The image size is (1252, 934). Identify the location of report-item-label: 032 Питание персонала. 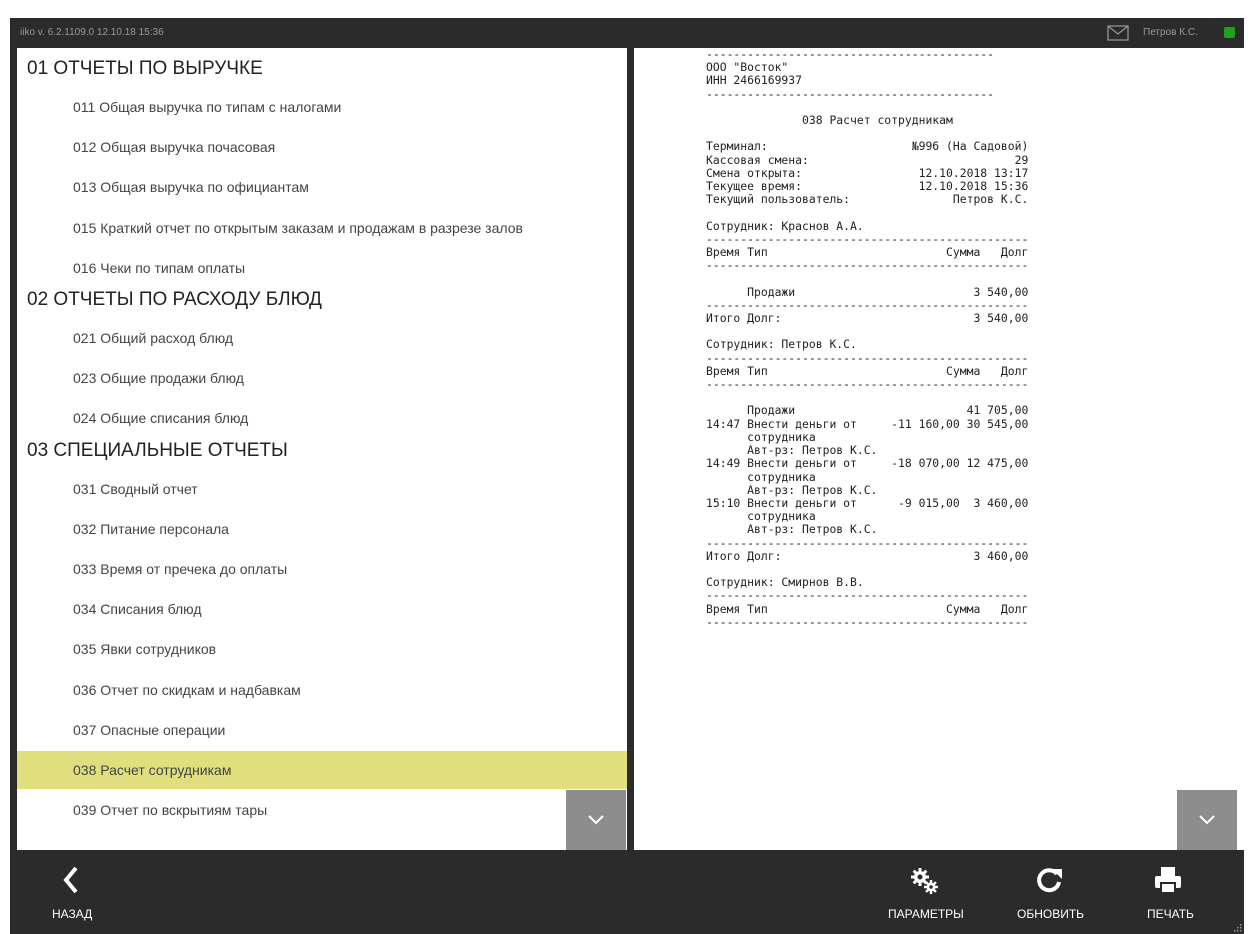
(151, 528).